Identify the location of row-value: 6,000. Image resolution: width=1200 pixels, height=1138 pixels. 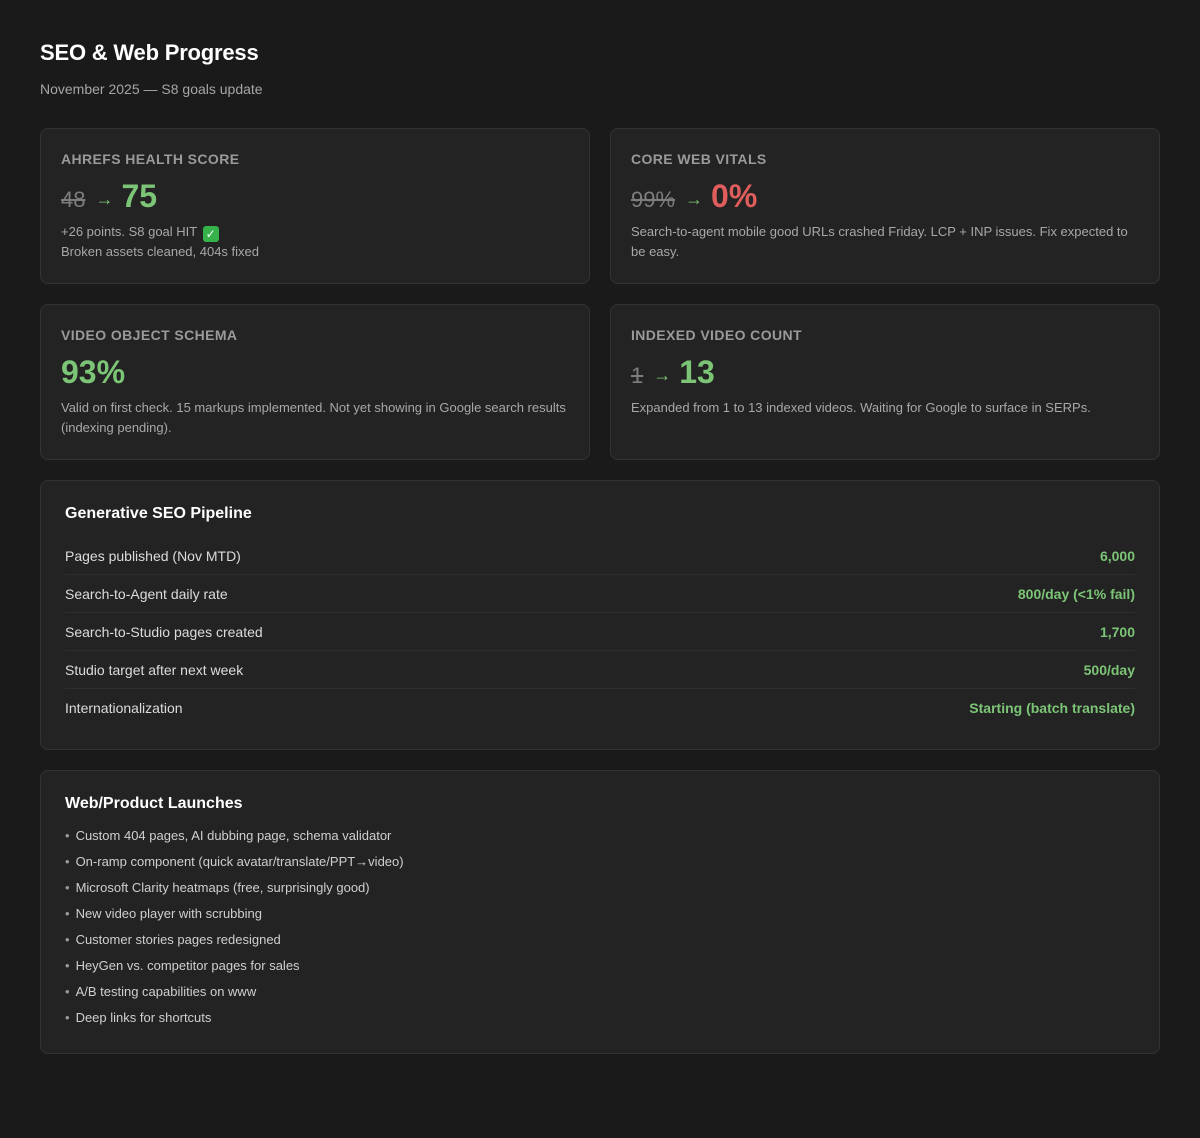
(1117, 555).